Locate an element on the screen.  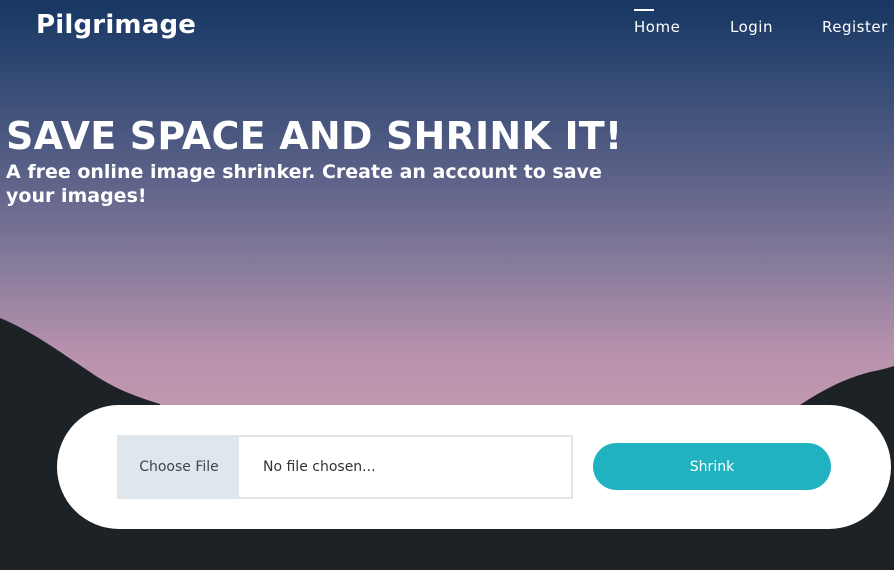
shrink-button: Shrink is located at coordinates (712, 466).